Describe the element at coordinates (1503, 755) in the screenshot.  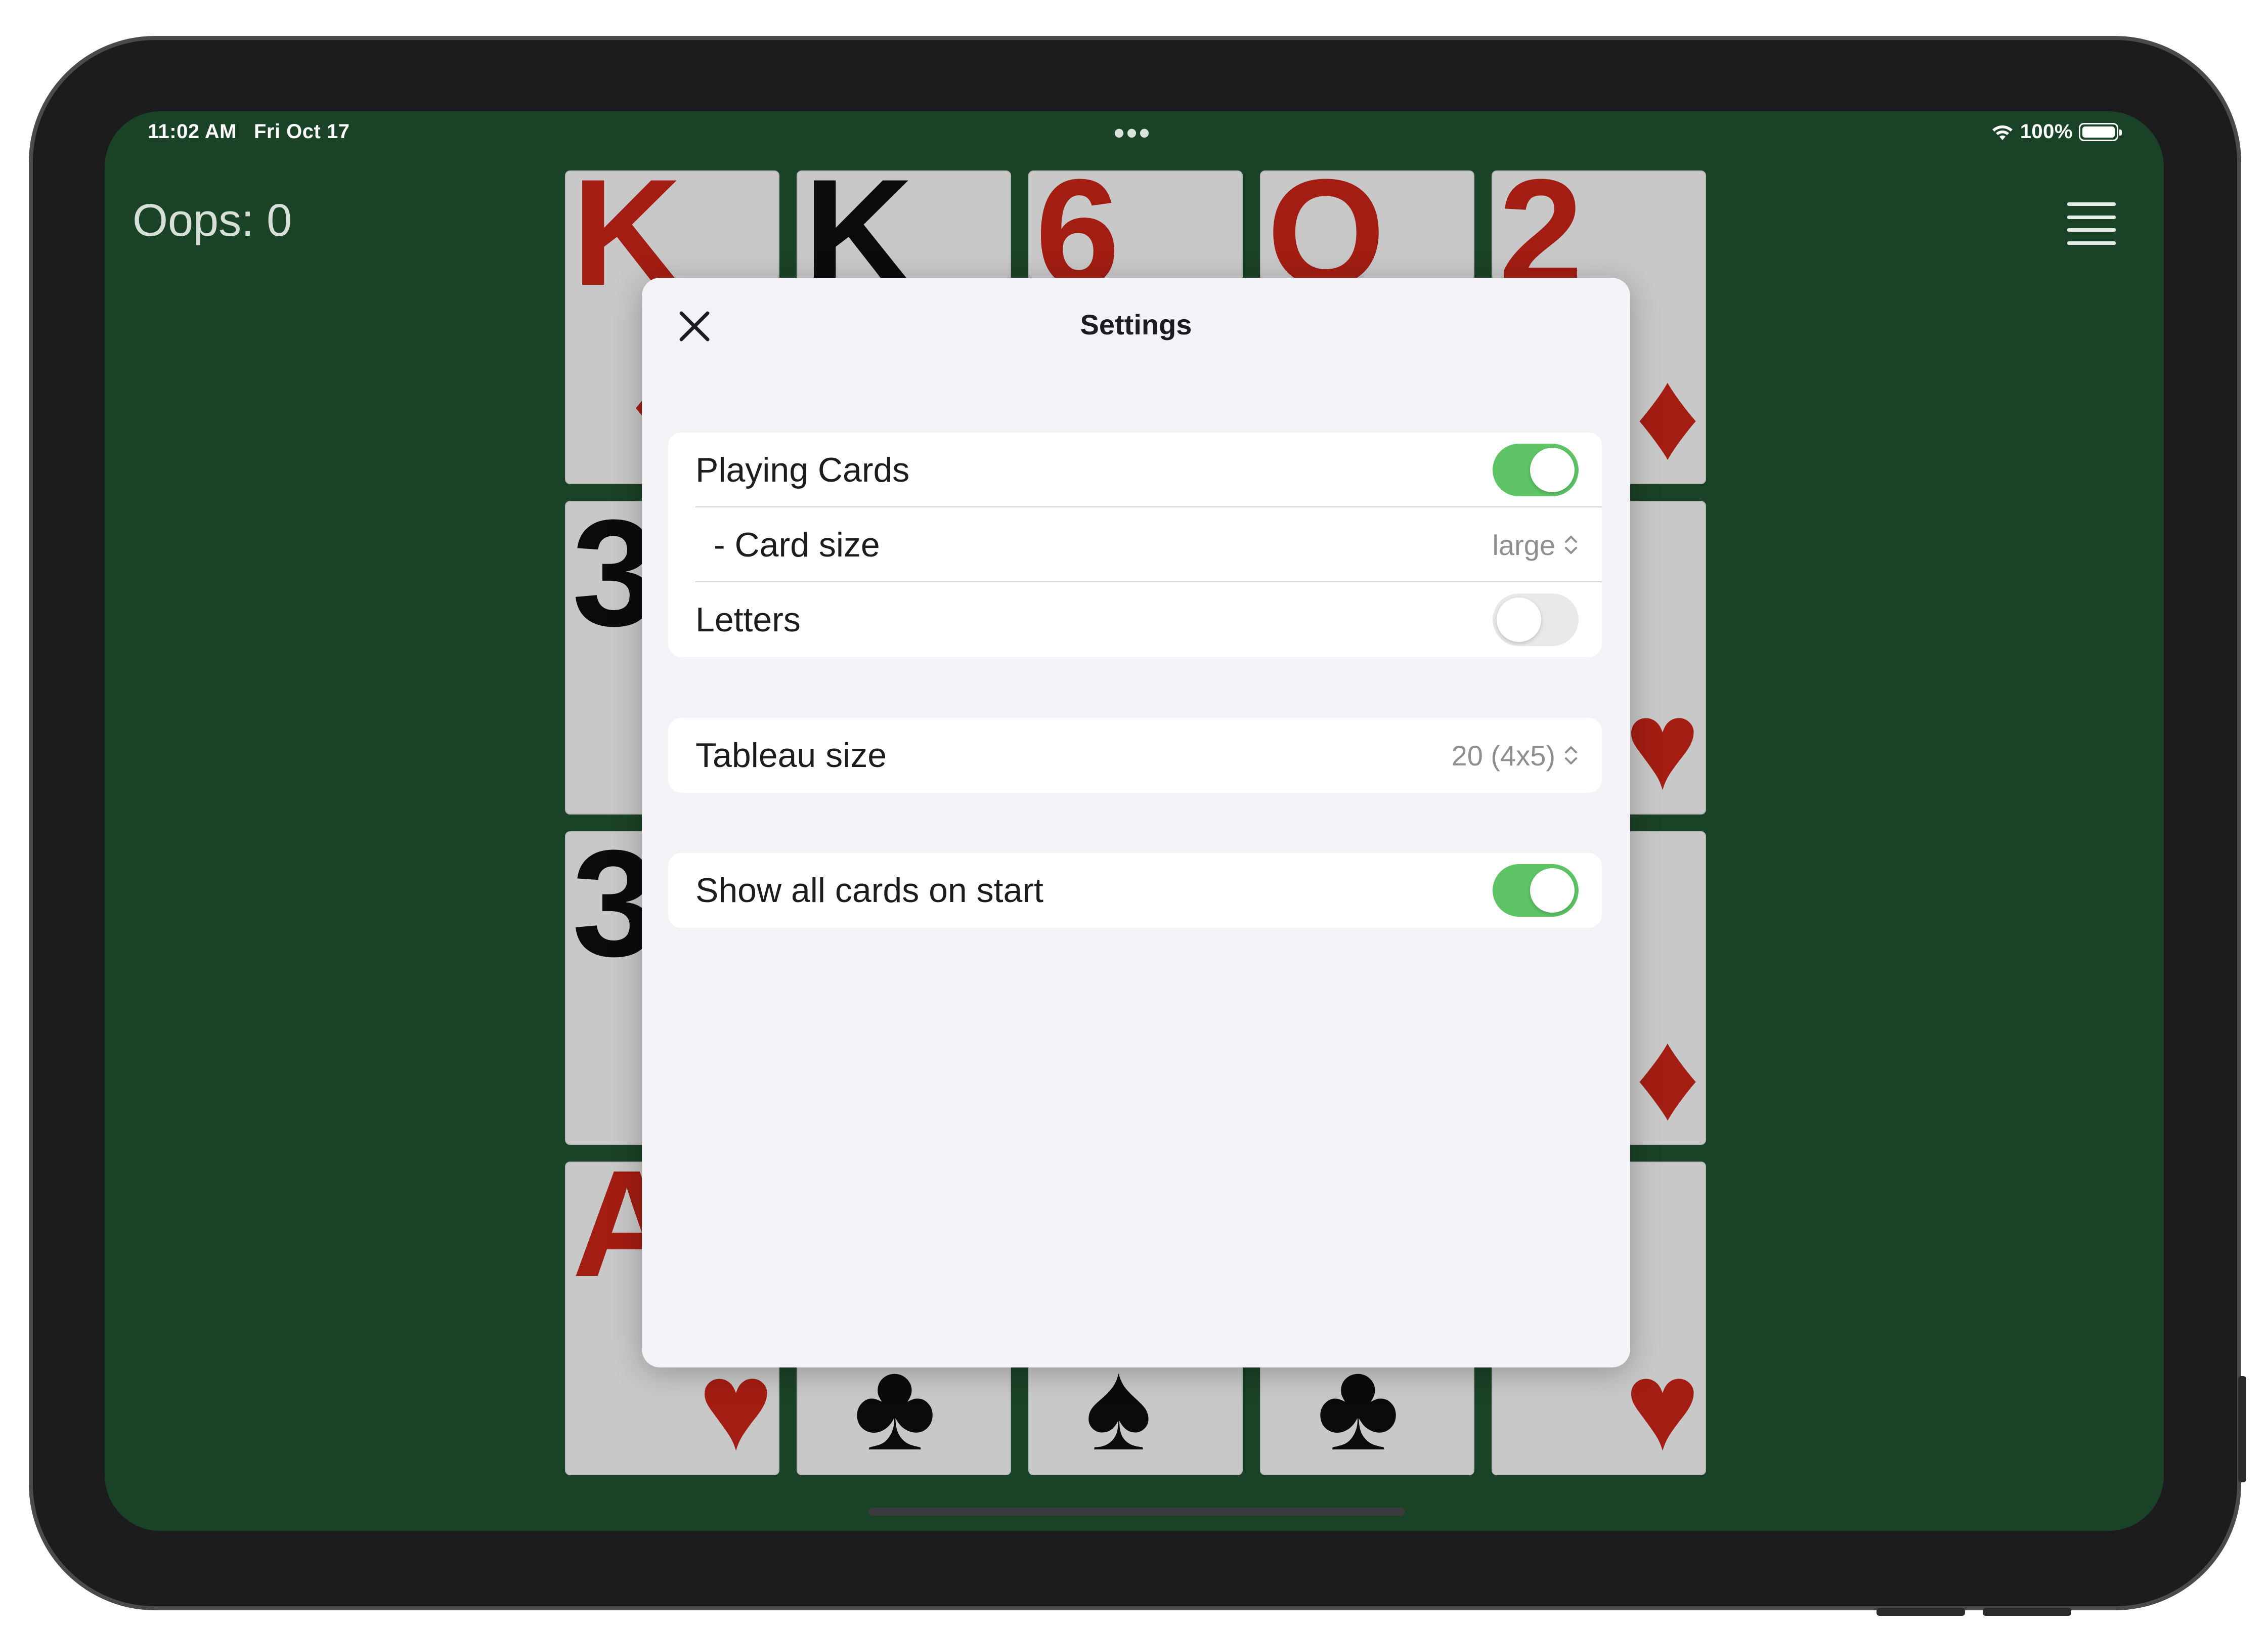
I see `picker-value: 20 (4x5)` at that location.